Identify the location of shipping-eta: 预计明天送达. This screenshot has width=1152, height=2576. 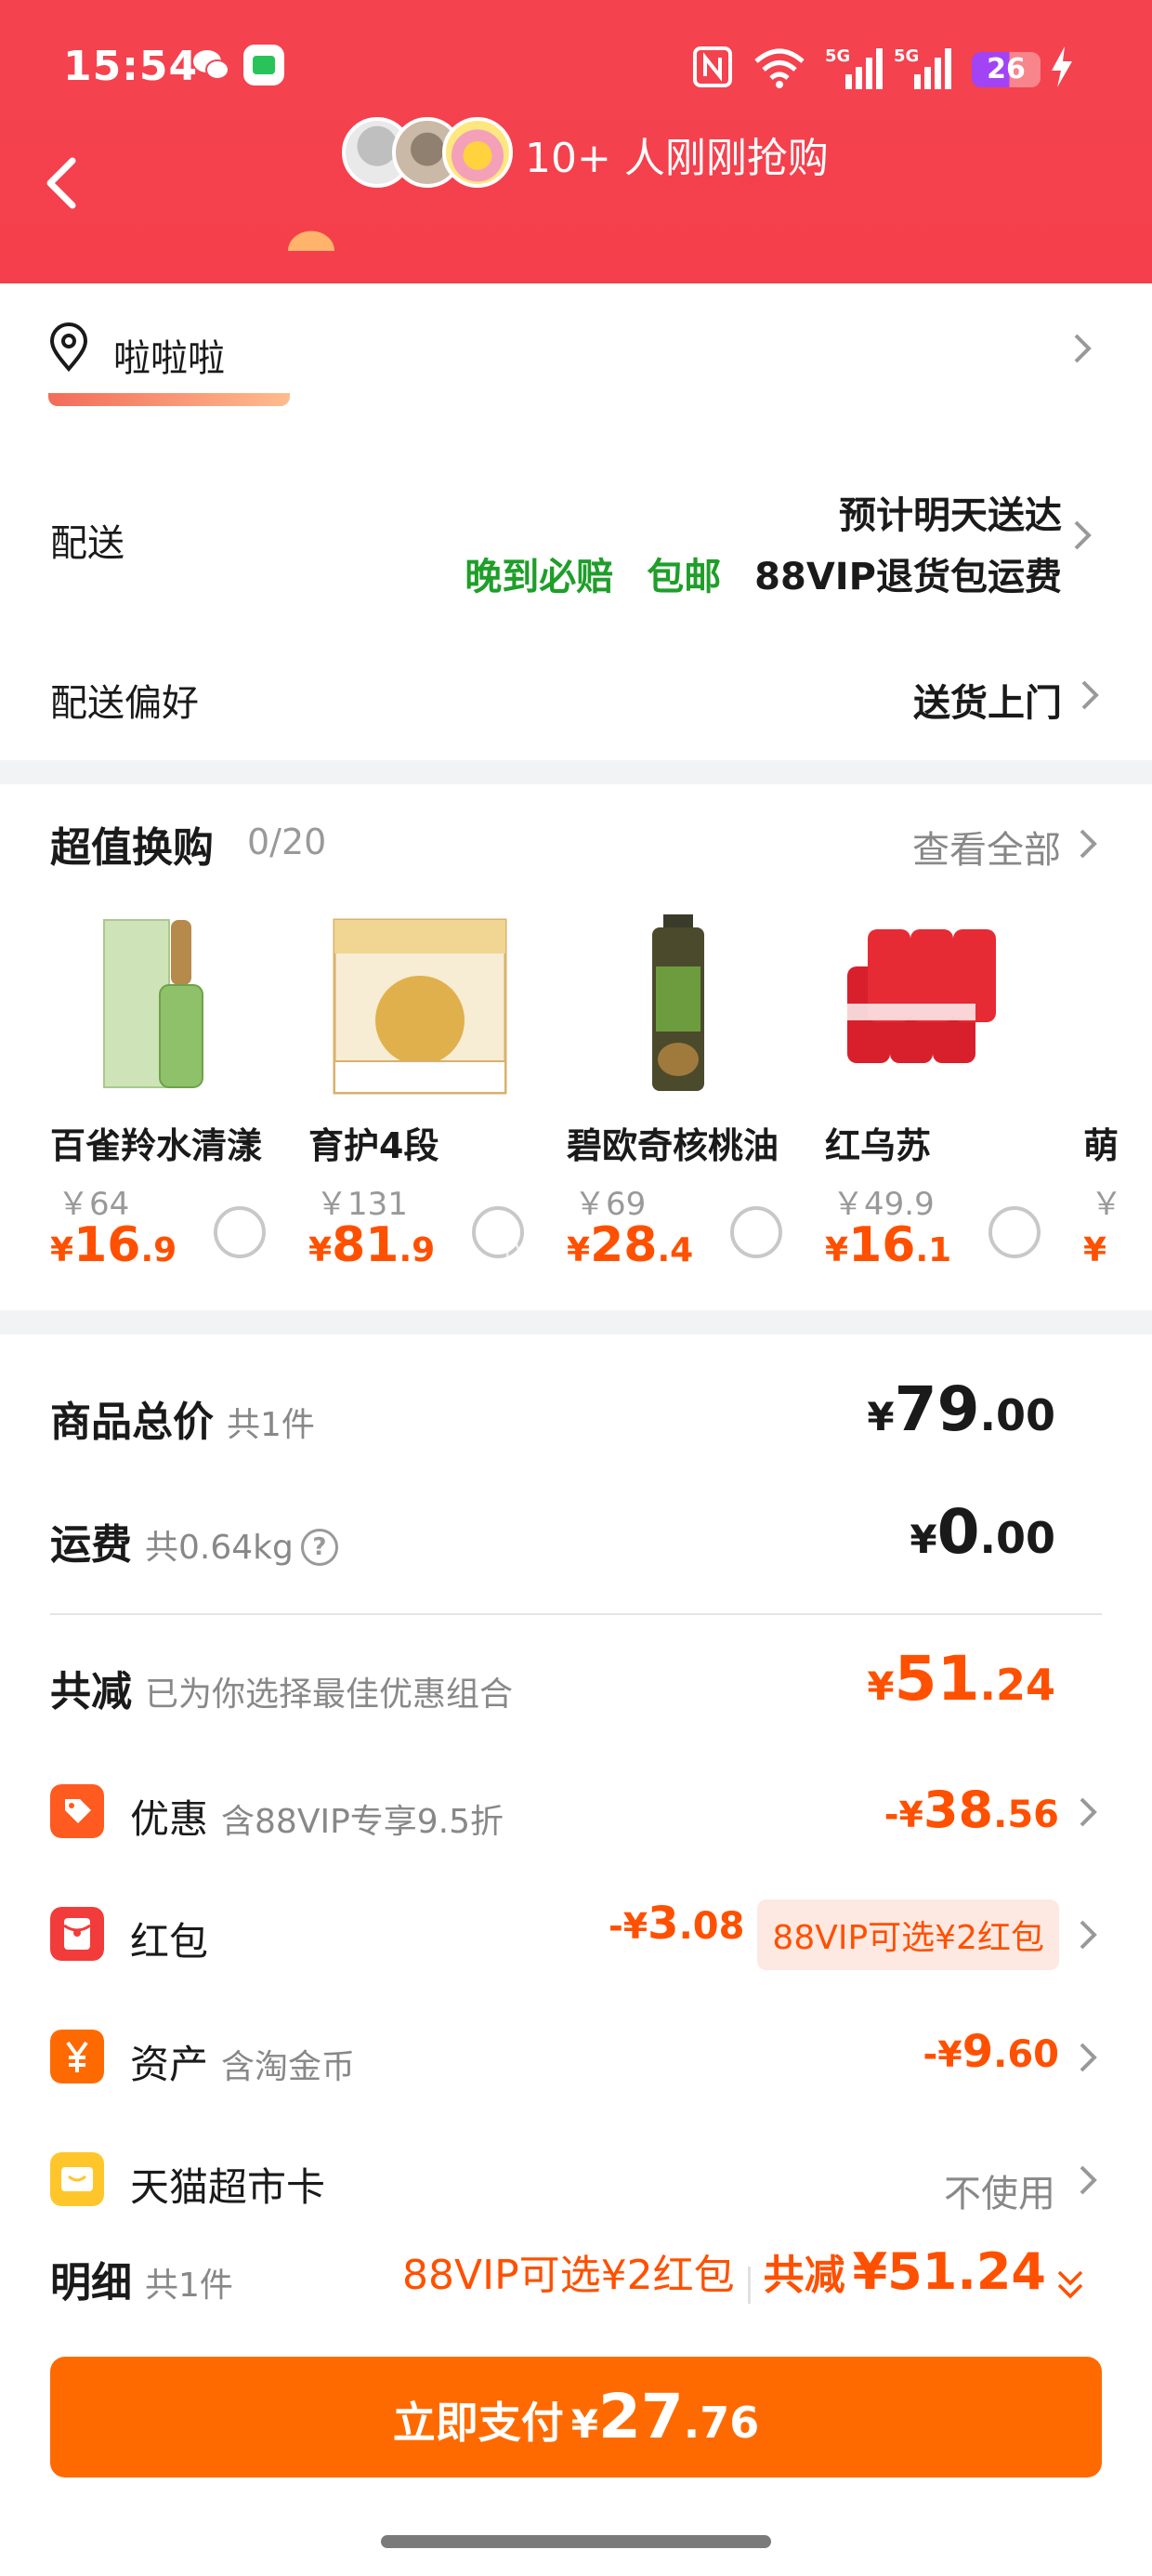
(950, 515).